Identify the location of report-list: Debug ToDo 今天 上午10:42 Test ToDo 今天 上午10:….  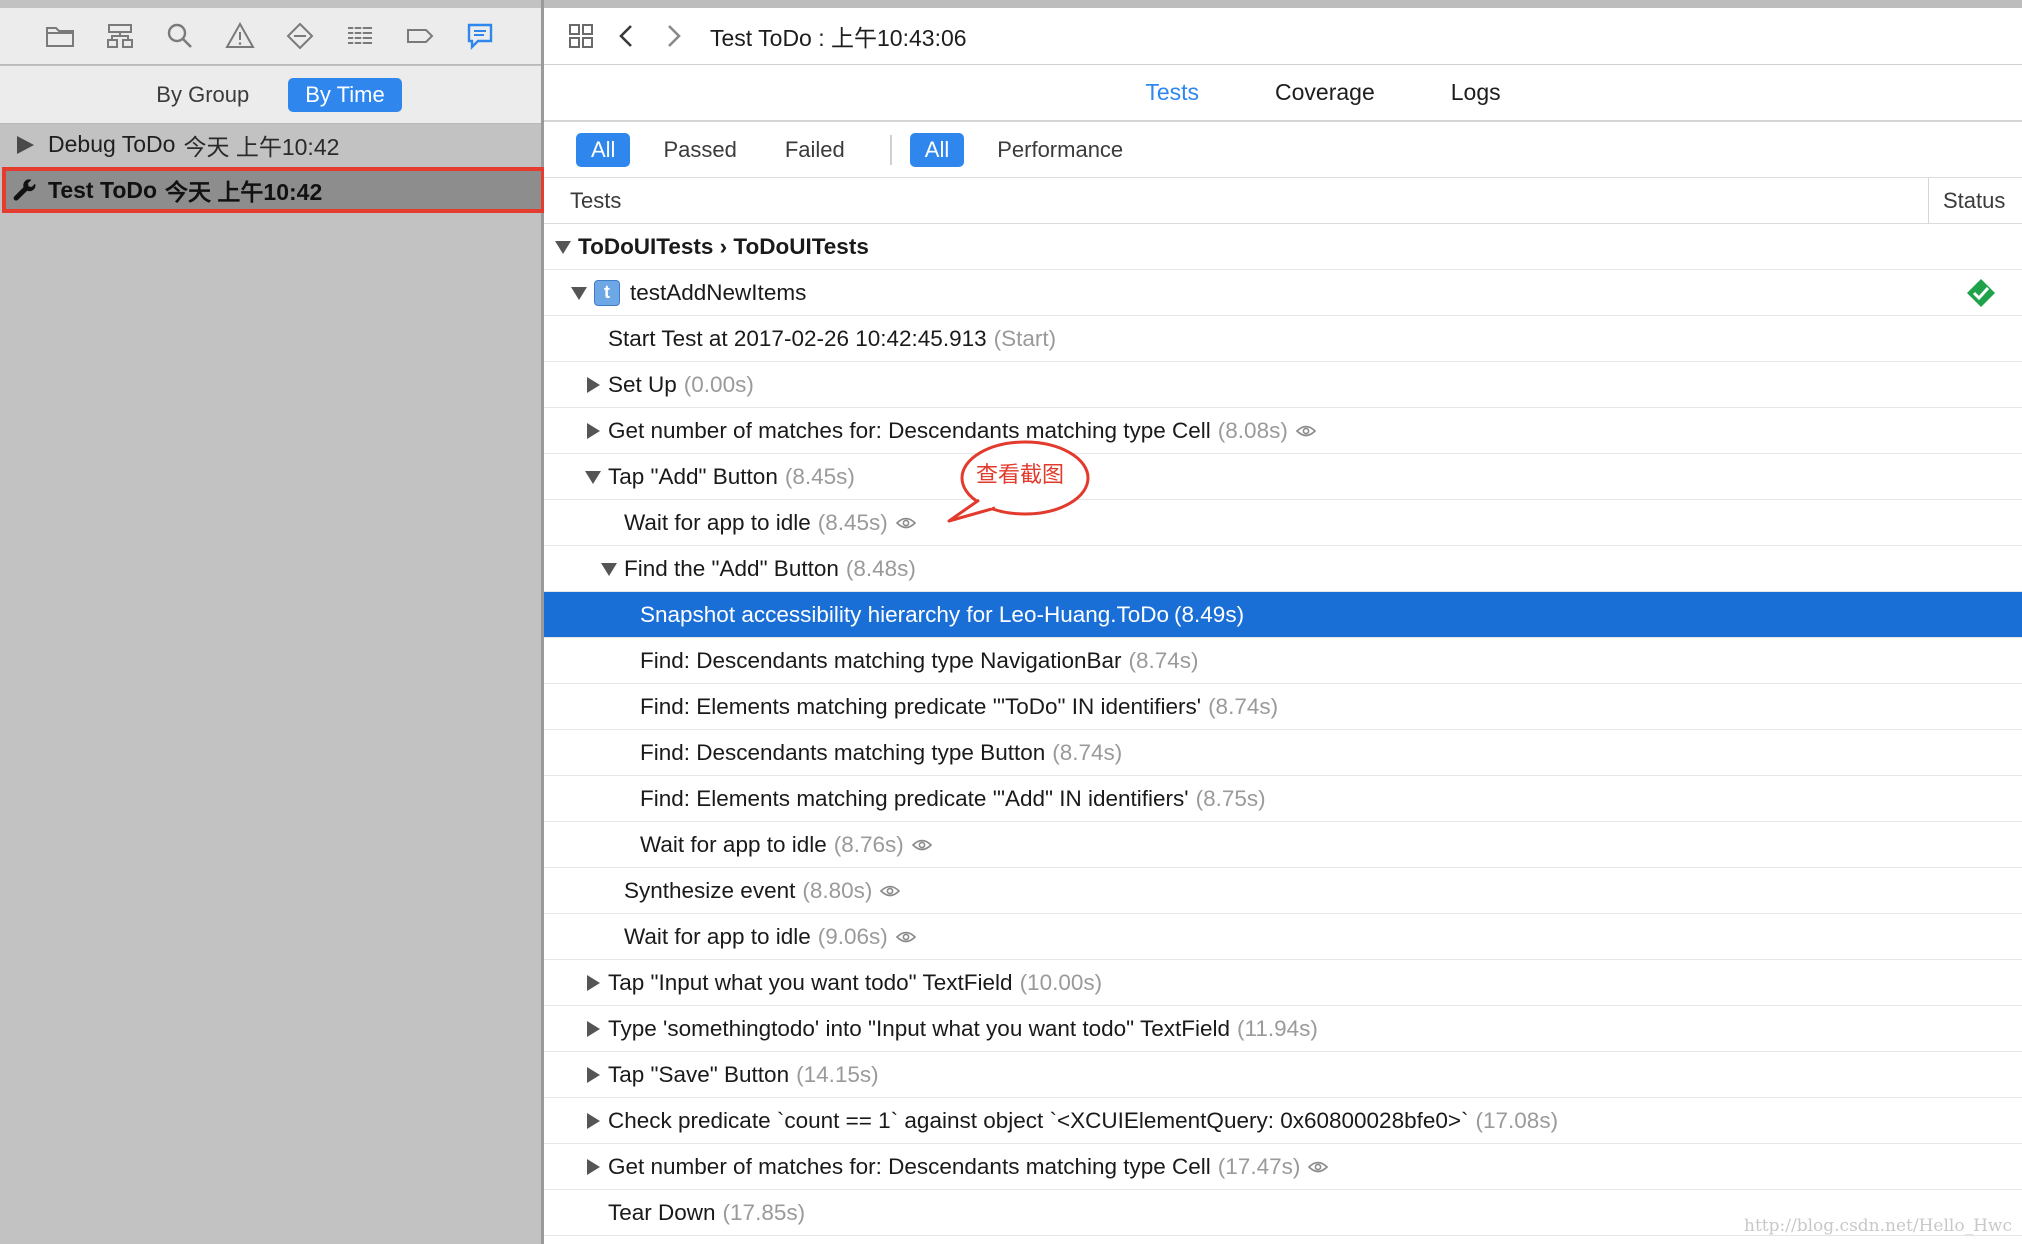
(272, 168).